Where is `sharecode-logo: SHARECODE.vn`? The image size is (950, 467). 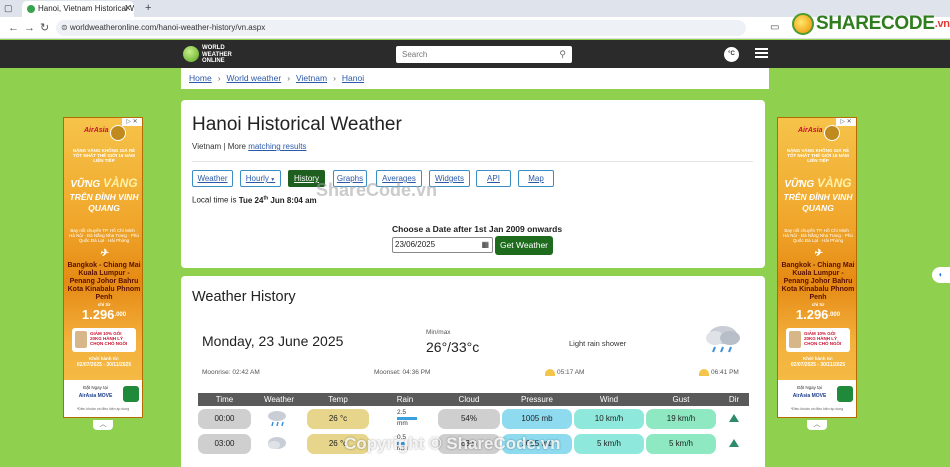 sharecode-logo: SHARECODE.vn is located at coordinates (871, 24).